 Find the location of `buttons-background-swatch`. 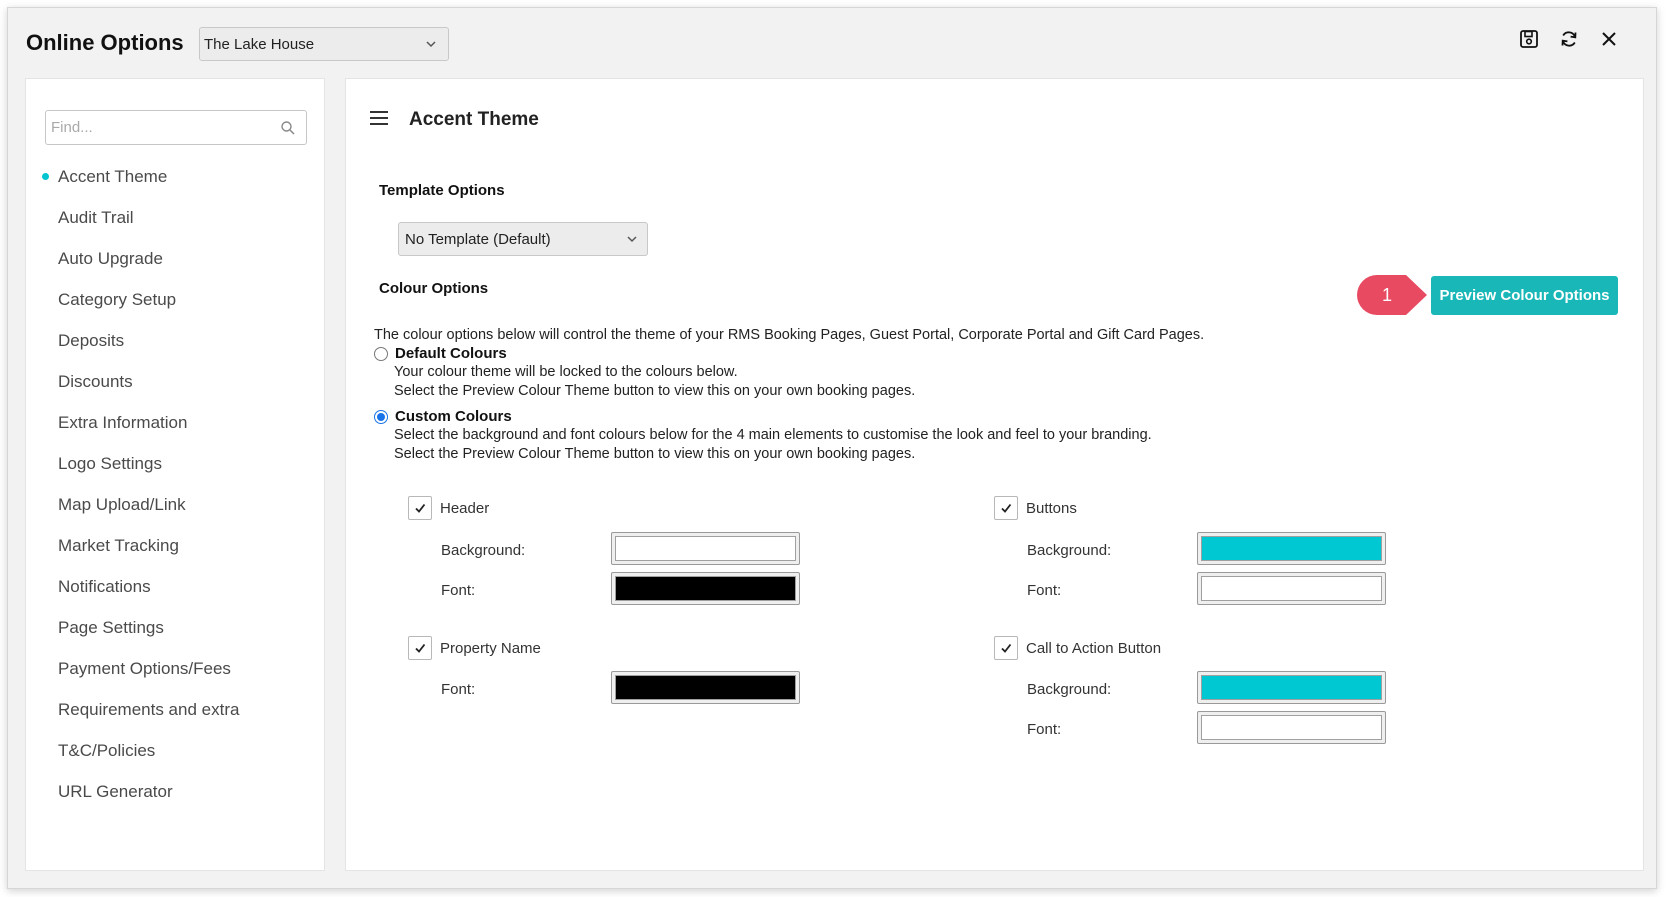

buttons-background-swatch is located at coordinates (1291, 548).